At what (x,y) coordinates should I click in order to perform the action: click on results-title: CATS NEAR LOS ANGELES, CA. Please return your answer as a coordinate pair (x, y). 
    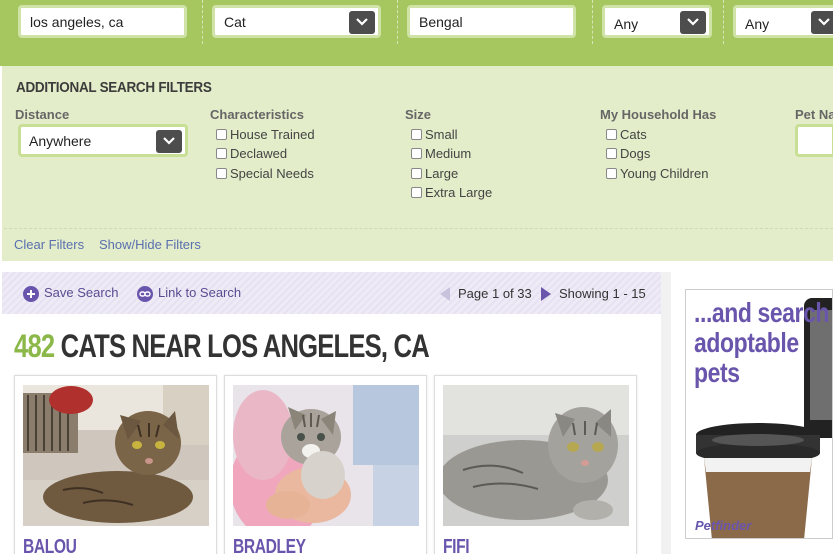
    Looking at the image, I should click on (245, 346).